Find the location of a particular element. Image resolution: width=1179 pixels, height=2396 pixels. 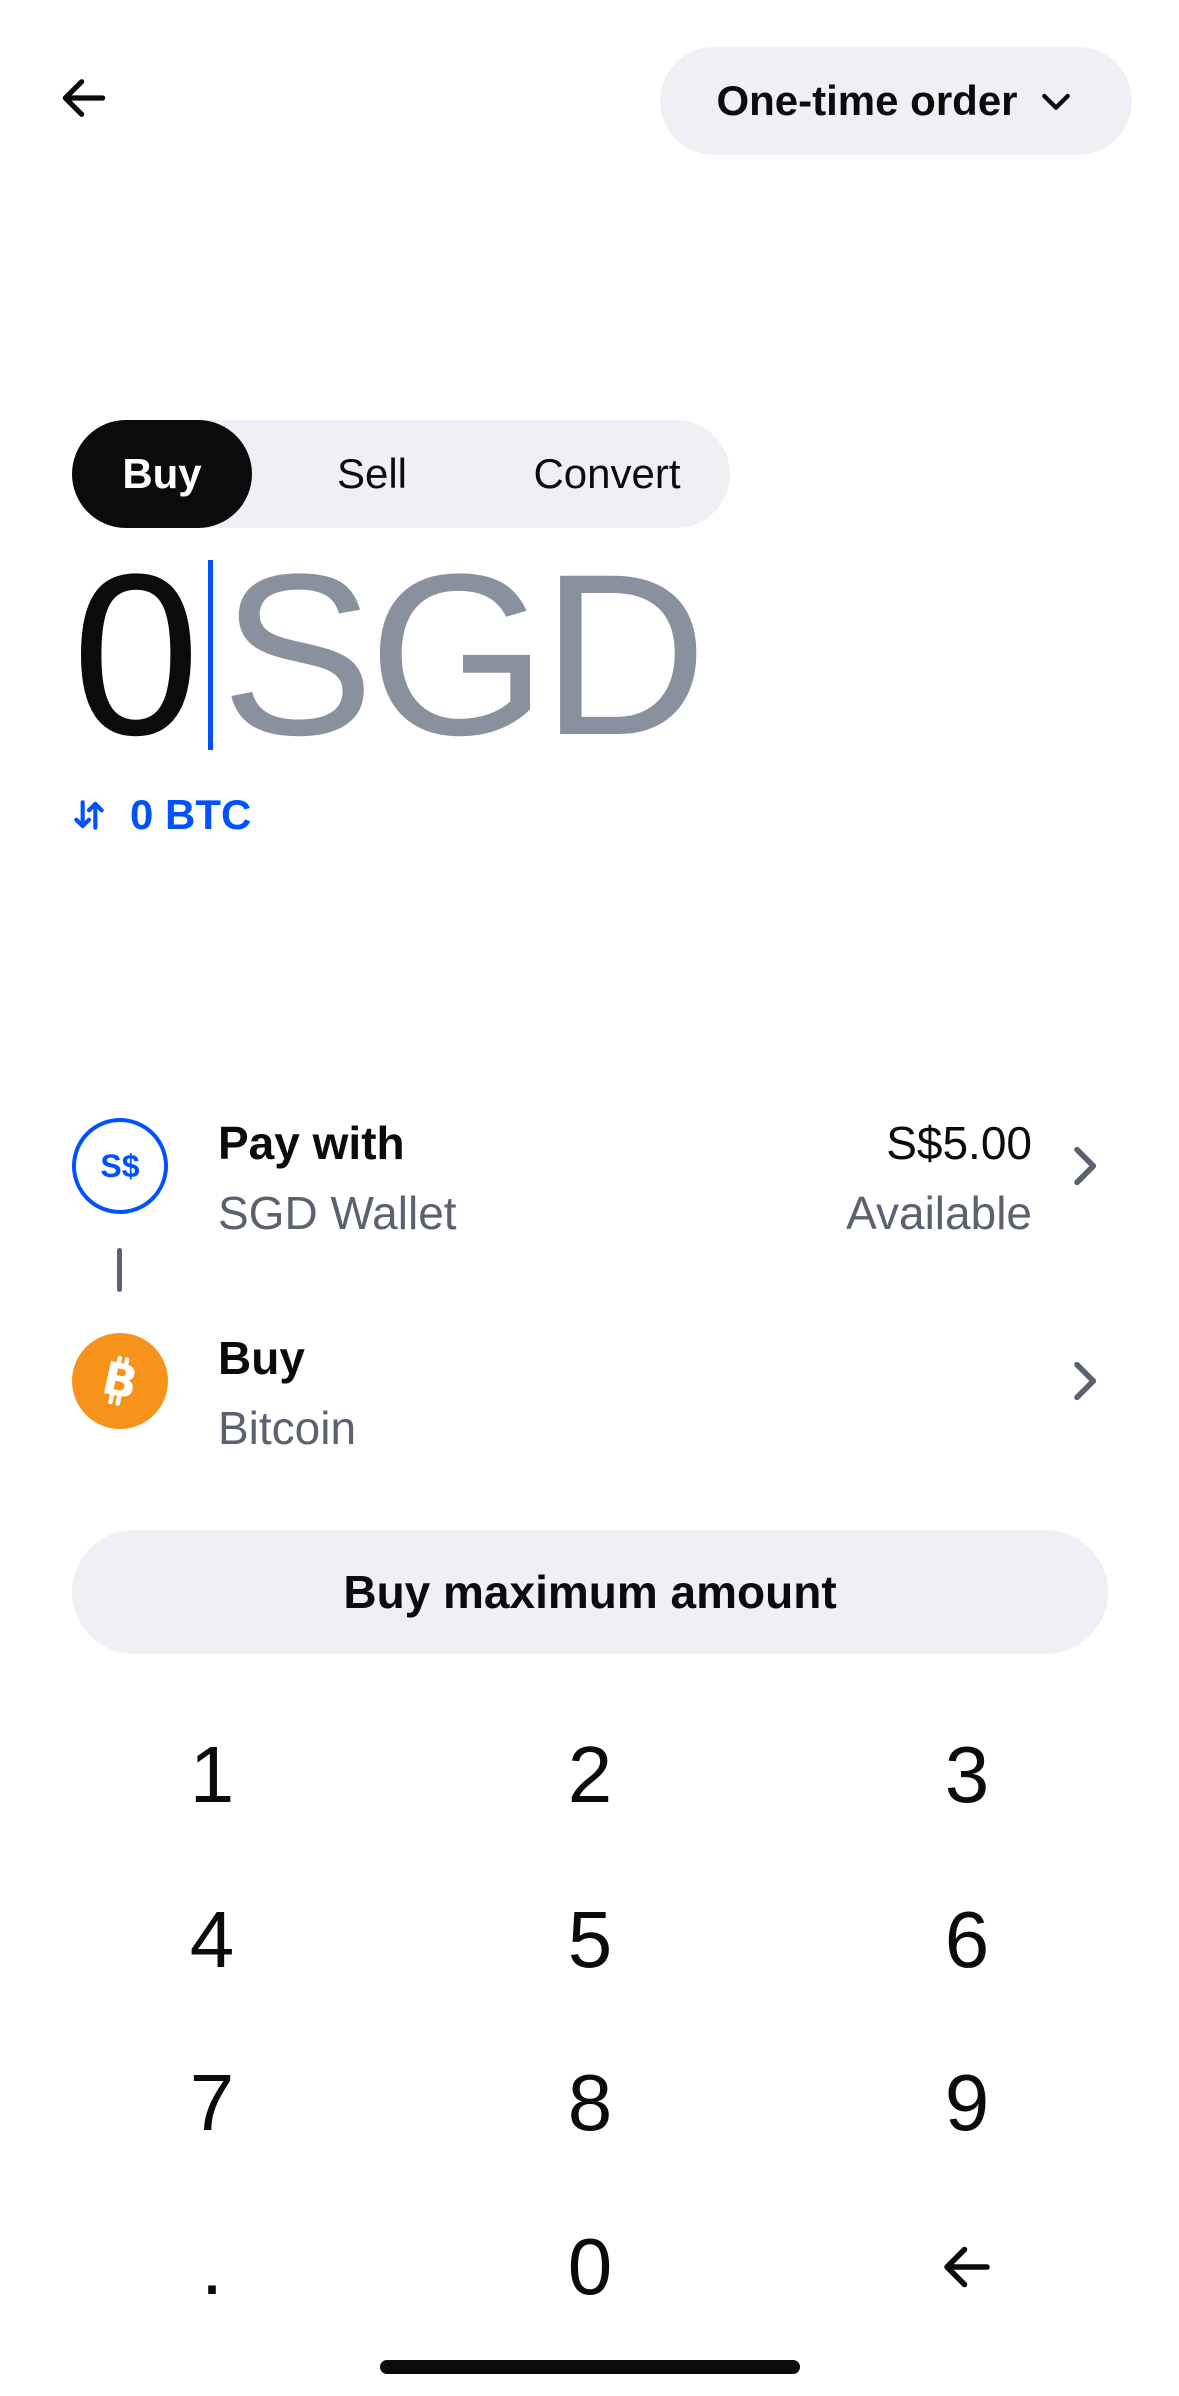

keypad-key-8: 8 is located at coordinates (590, 2103).